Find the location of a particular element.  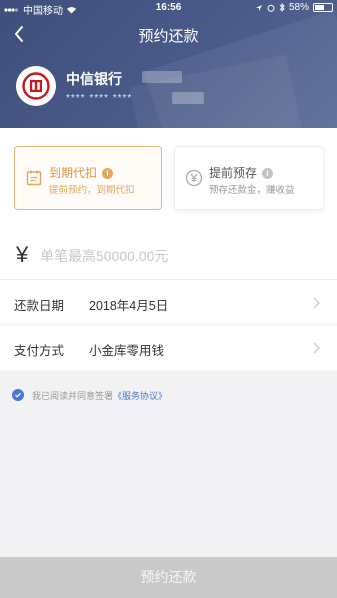

card-number-mask: **** **** **** is located at coordinates (99, 98).